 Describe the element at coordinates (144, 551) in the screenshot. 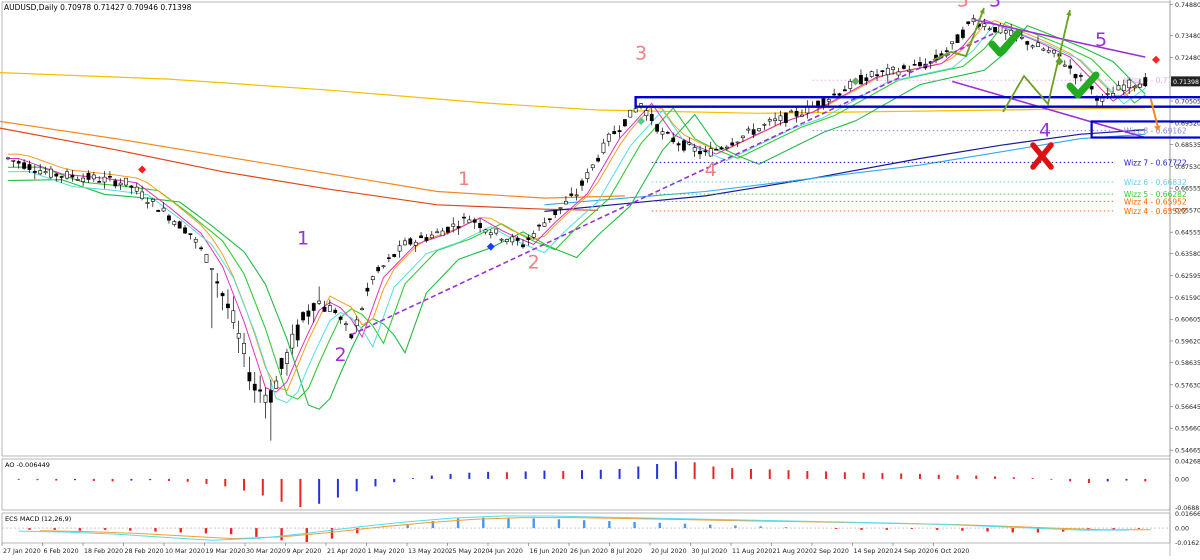

I see `date-tick-label: 28 Feb 2020` at that location.